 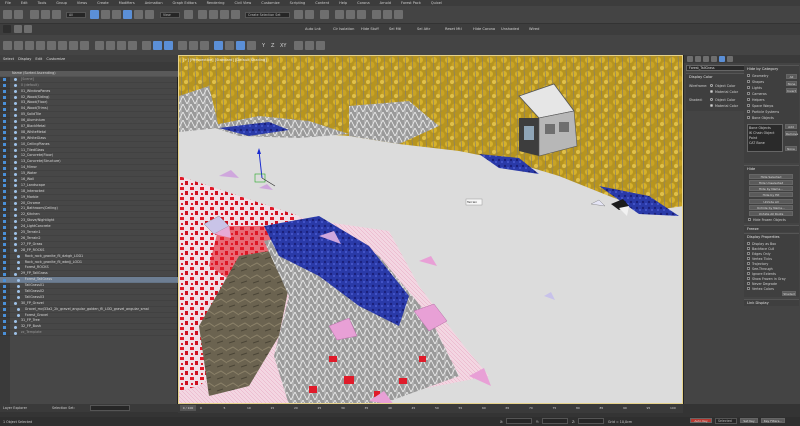 What do you see at coordinates (202, 14) in the screenshot?
I see `snap-toggle-icon` at bounding box center [202, 14].